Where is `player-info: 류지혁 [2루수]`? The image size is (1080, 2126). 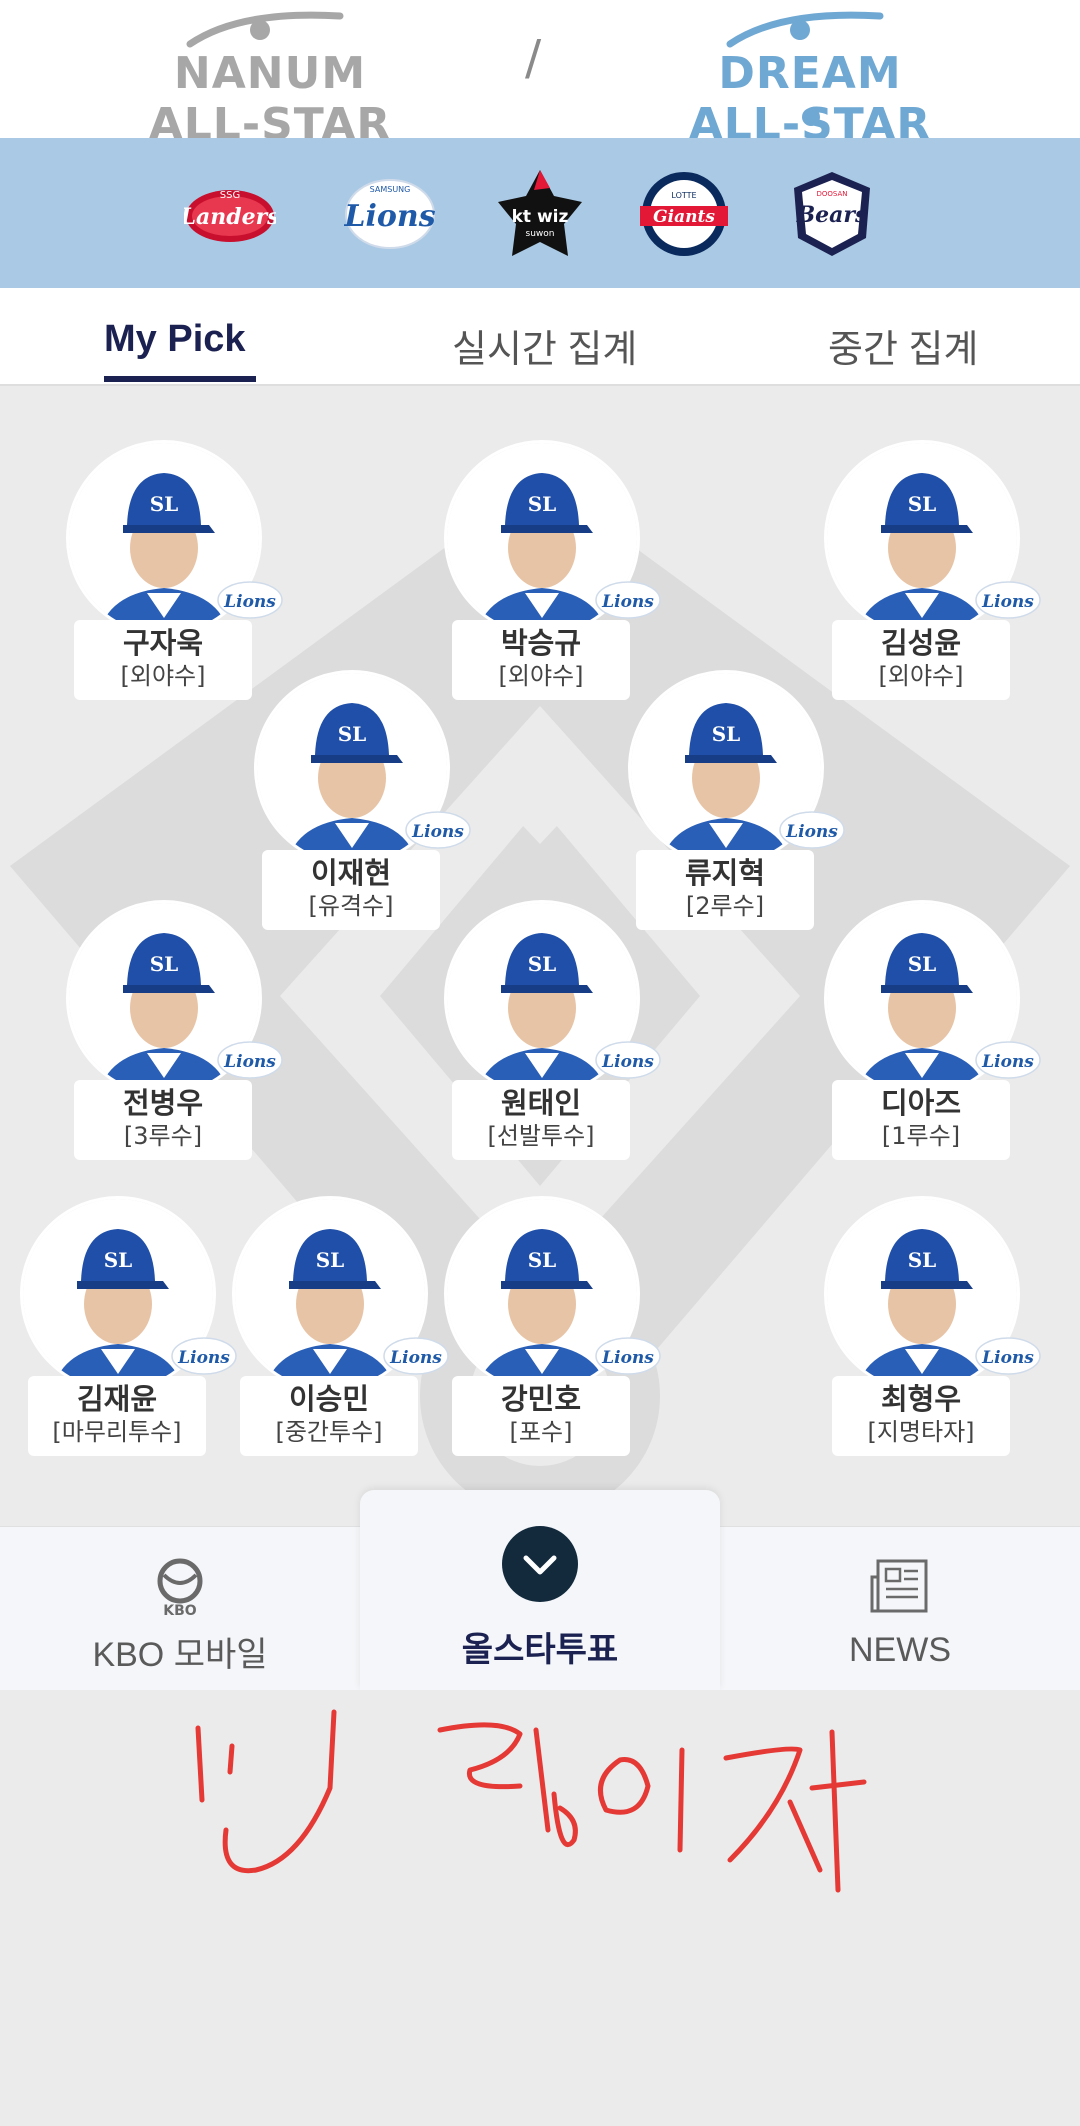 player-info: 류지혁 [2루수] is located at coordinates (725, 890).